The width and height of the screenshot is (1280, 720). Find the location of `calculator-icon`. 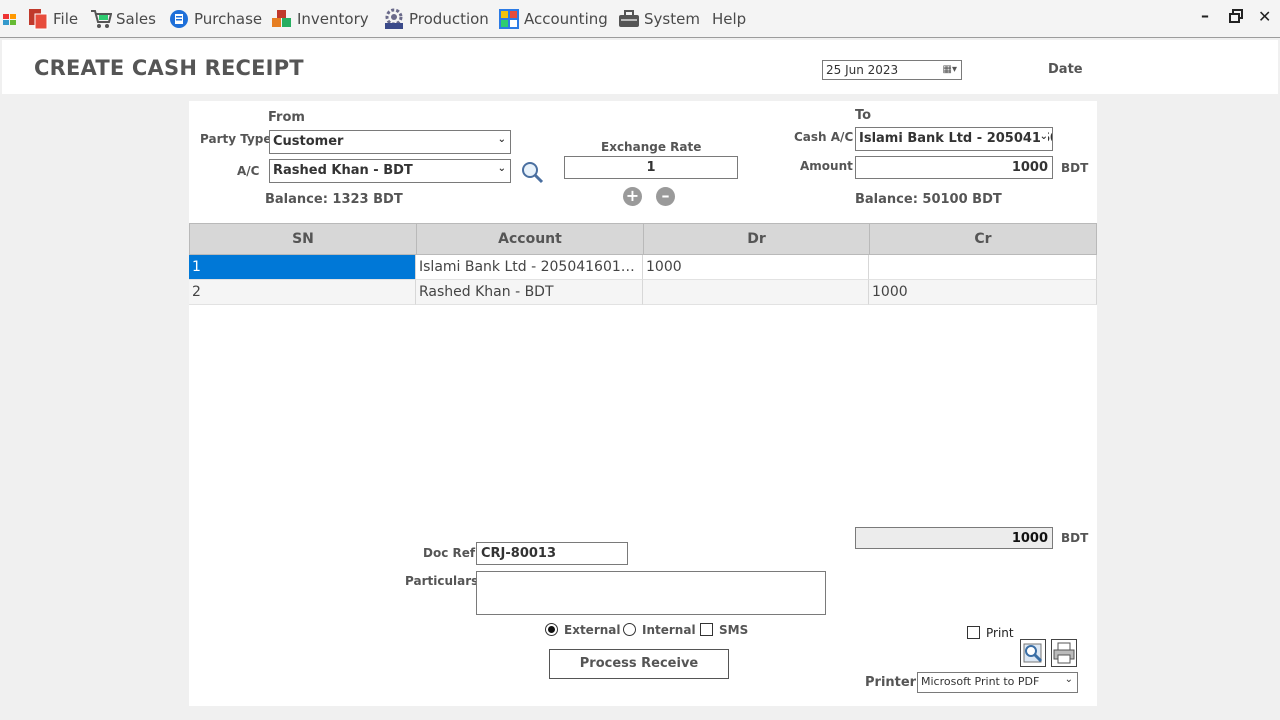

calculator-icon is located at coordinates (509, 19).